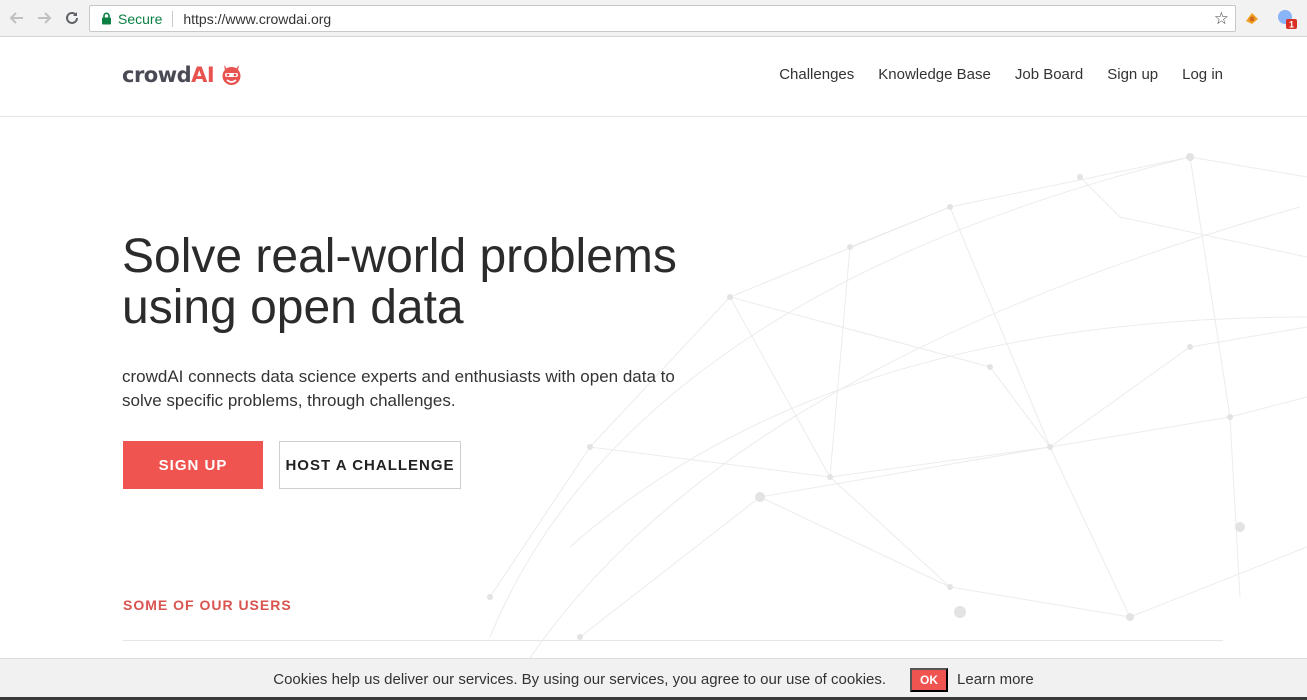 The image size is (1307, 700). What do you see at coordinates (816, 74) in the screenshot?
I see `nav-challenges: Challenges` at bounding box center [816, 74].